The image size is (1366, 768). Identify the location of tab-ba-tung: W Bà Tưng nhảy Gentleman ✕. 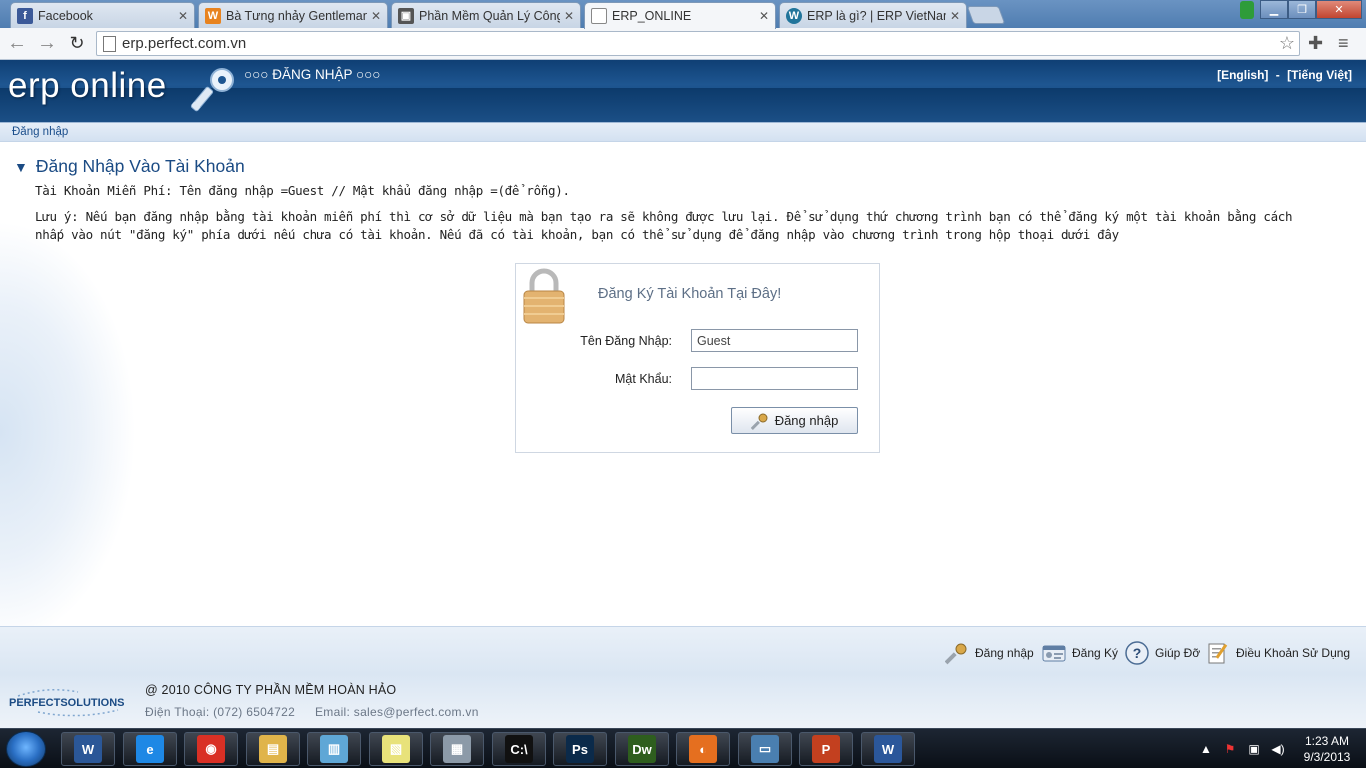
(293, 15).